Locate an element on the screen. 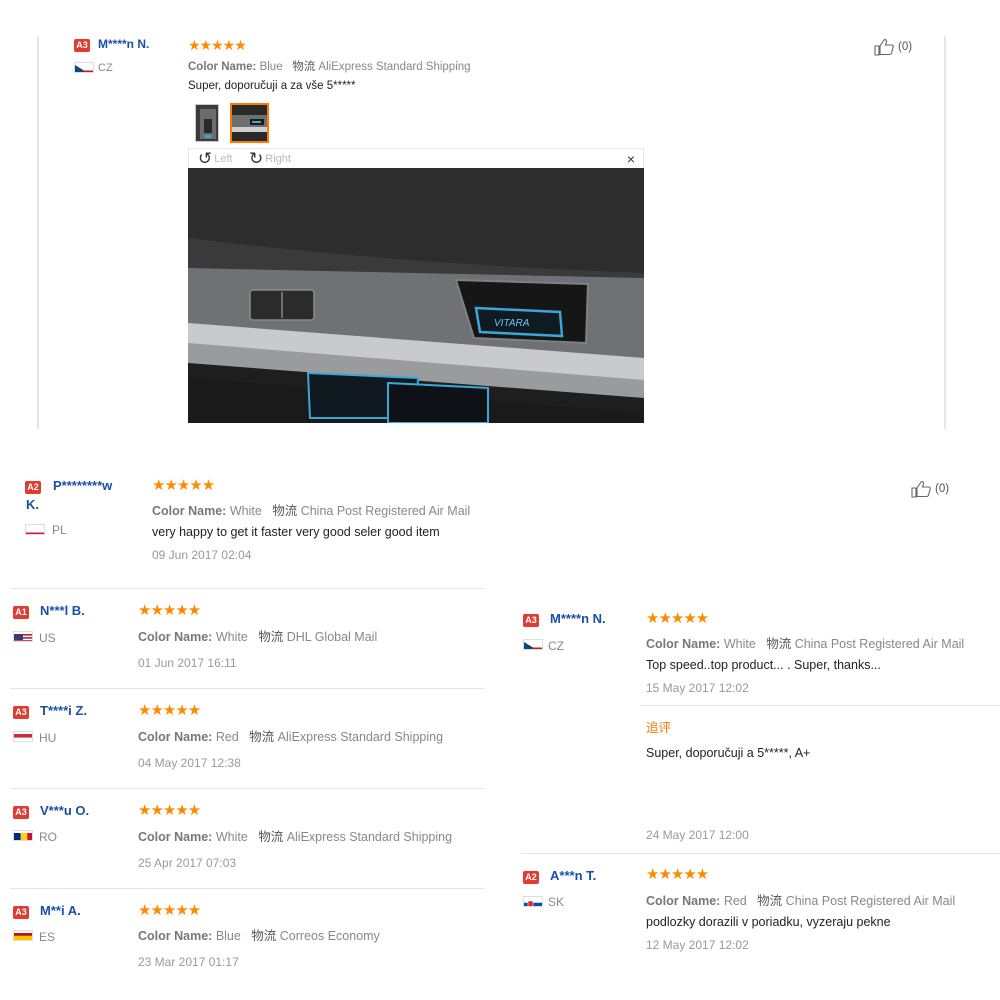 The image size is (1000, 1000). flag-us-icon is located at coordinates (23, 636).